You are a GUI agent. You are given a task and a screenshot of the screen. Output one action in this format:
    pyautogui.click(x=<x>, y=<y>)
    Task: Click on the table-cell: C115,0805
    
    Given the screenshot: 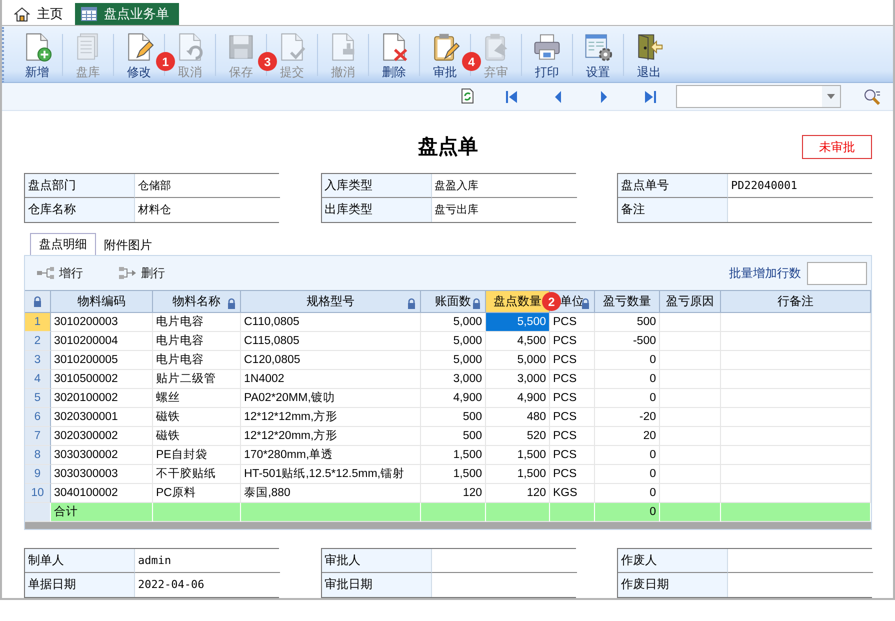 What is the action you would take?
    pyautogui.click(x=331, y=341)
    